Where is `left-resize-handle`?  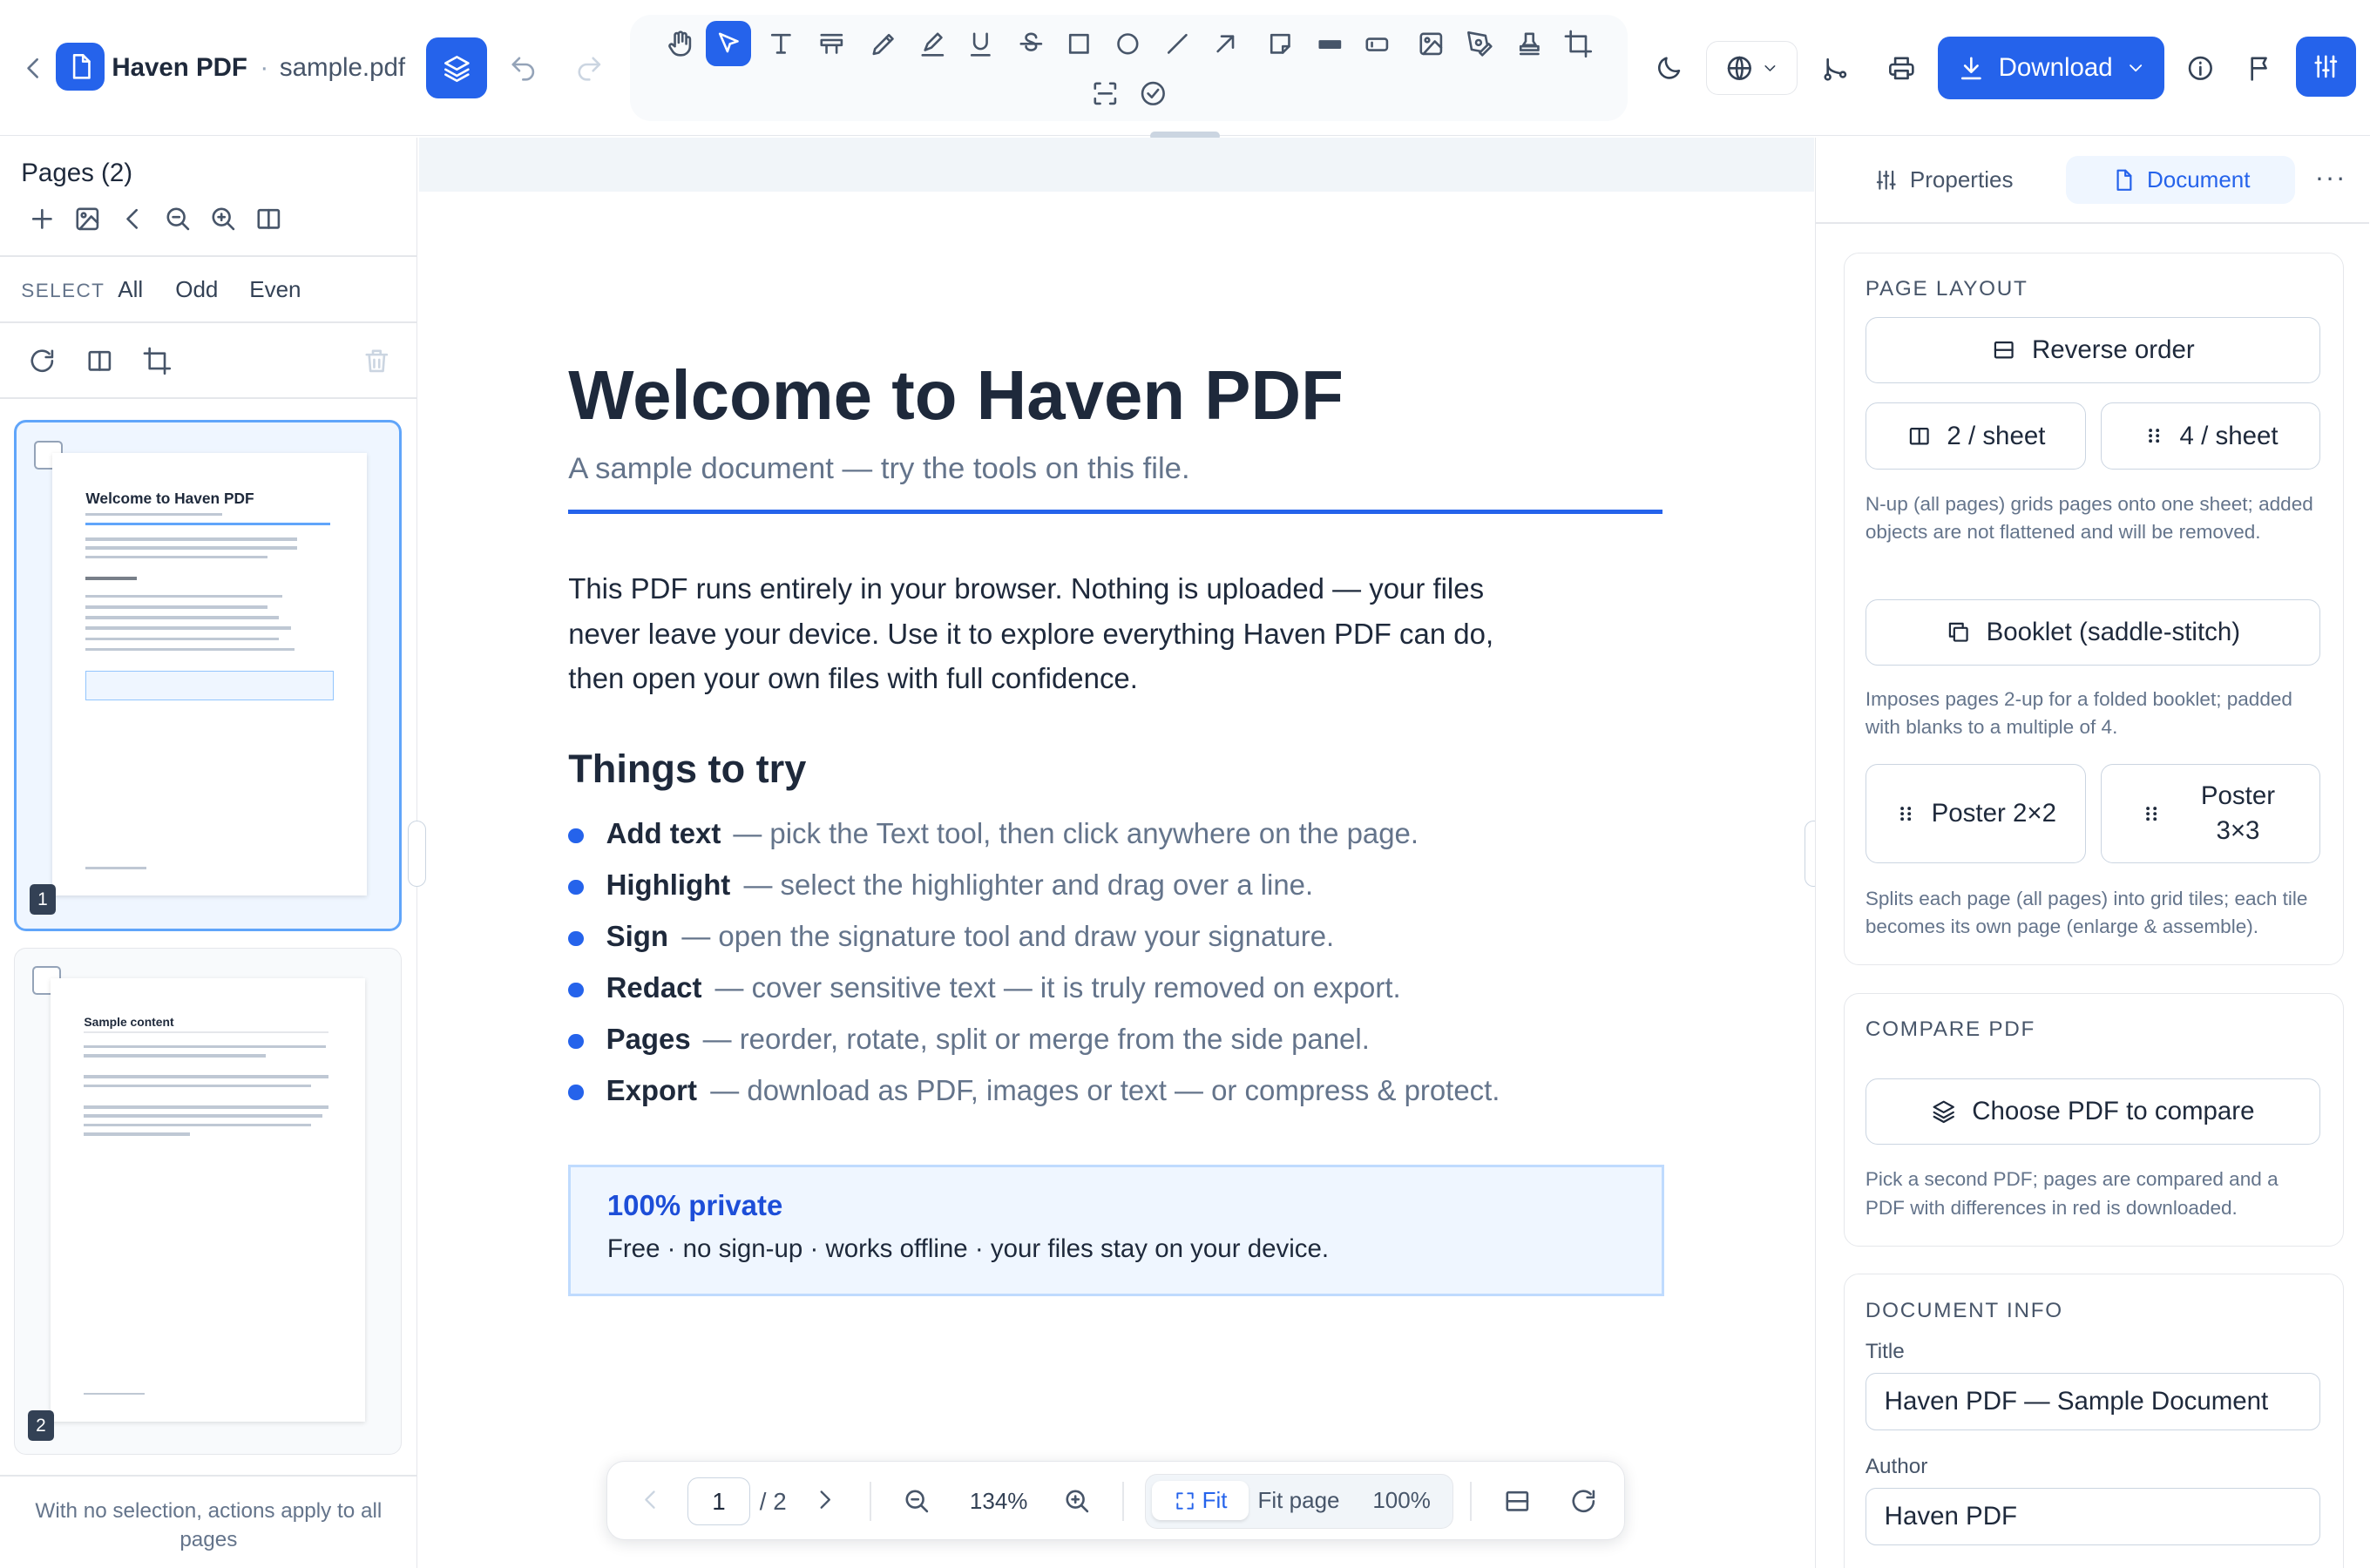 left-resize-handle is located at coordinates (417, 854).